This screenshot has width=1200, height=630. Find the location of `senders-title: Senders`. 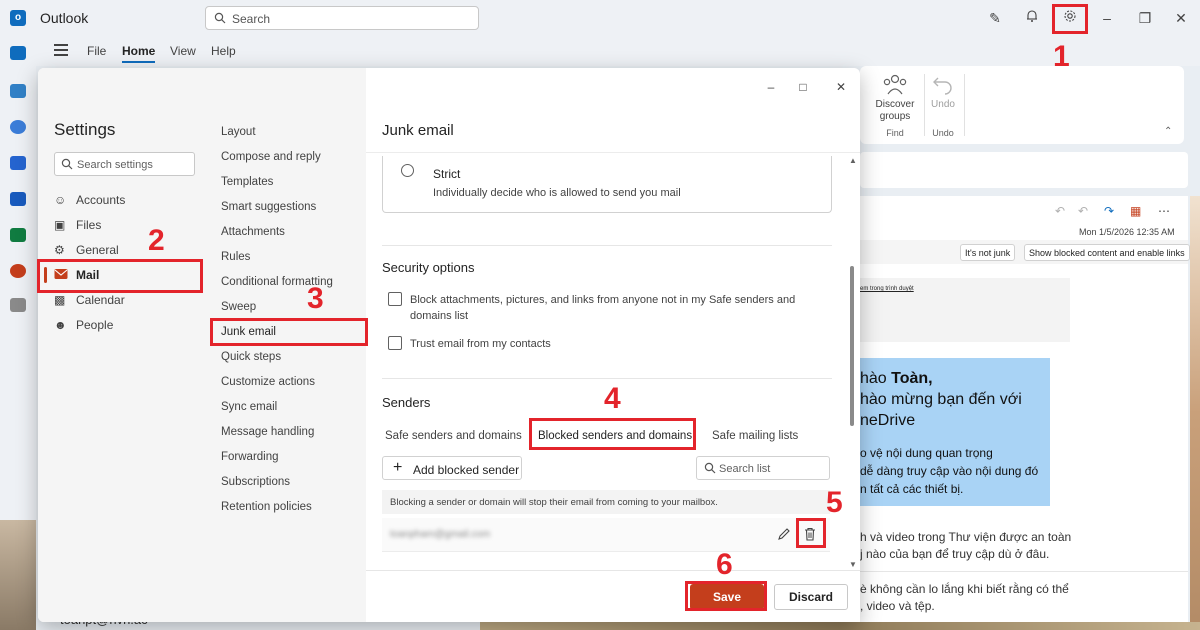

senders-title: Senders is located at coordinates (406, 402).